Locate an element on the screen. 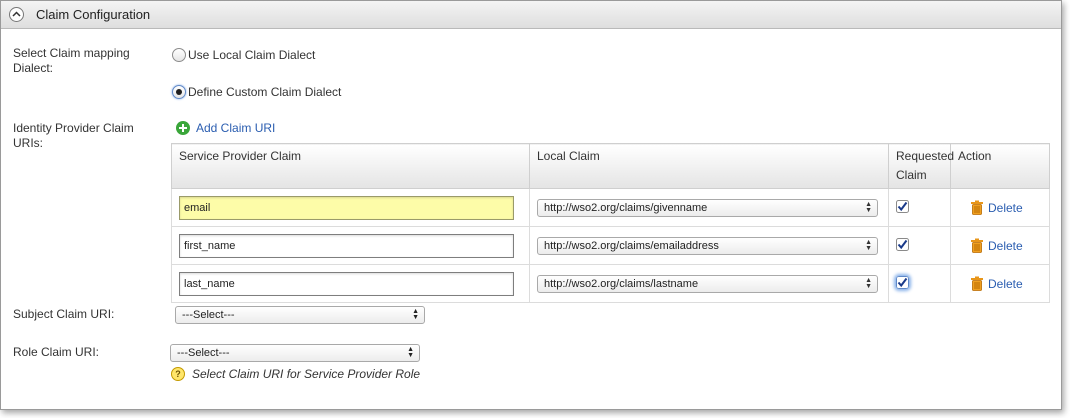 The width and height of the screenshot is (1070, 418). use-local-dialect-radio is located at coordinates (179, 55).